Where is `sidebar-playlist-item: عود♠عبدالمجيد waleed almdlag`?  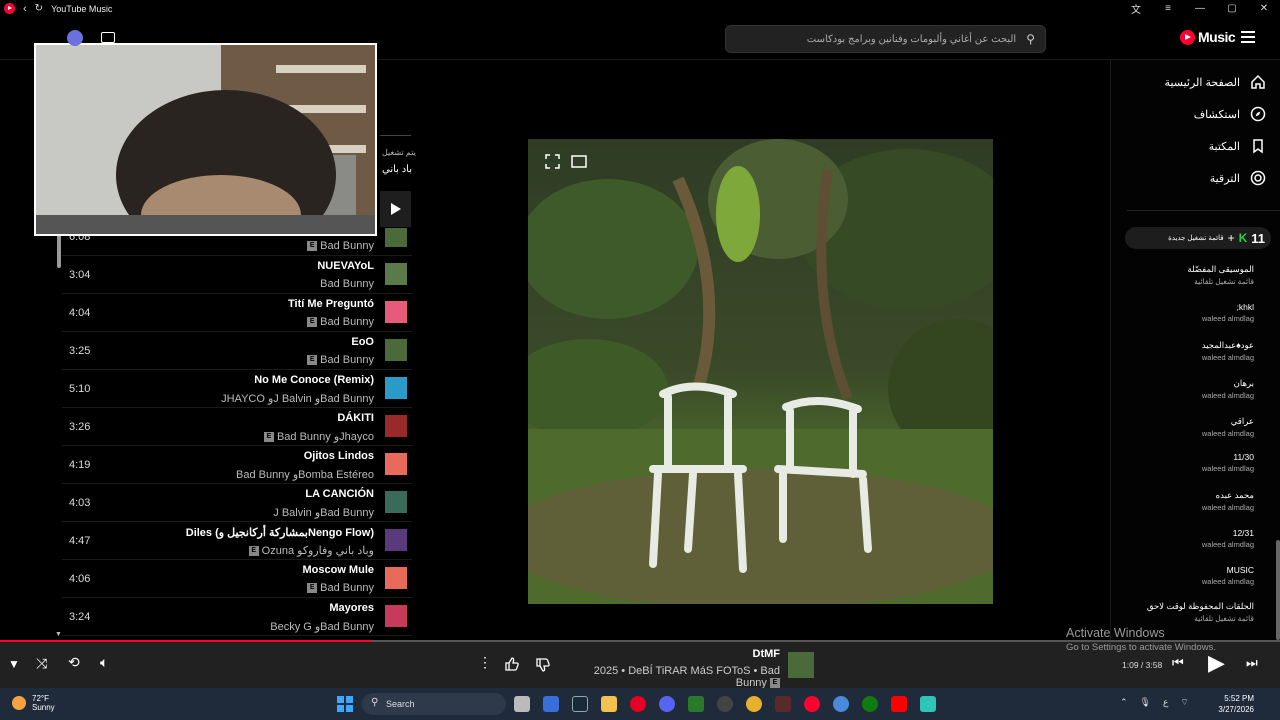 sidebar-playlist-item: عود♠عبدالمجيد waleed almdlag is located at coordinates (1228, 351).